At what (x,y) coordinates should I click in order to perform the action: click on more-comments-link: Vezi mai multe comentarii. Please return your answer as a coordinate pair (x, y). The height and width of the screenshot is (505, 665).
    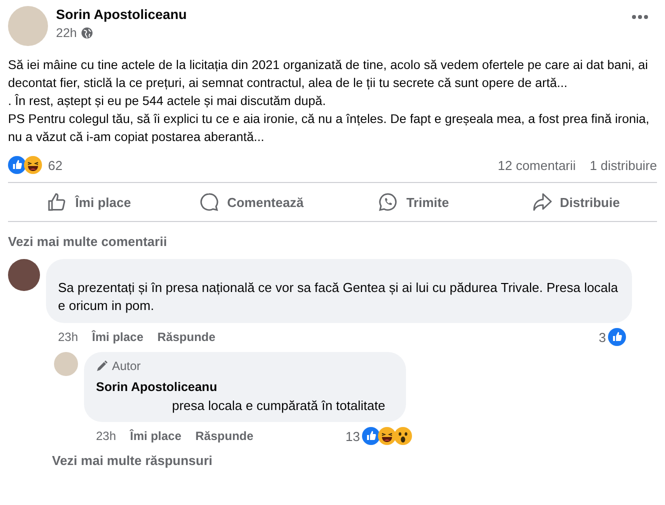
    Looking at the image, I should click on (87, 241).